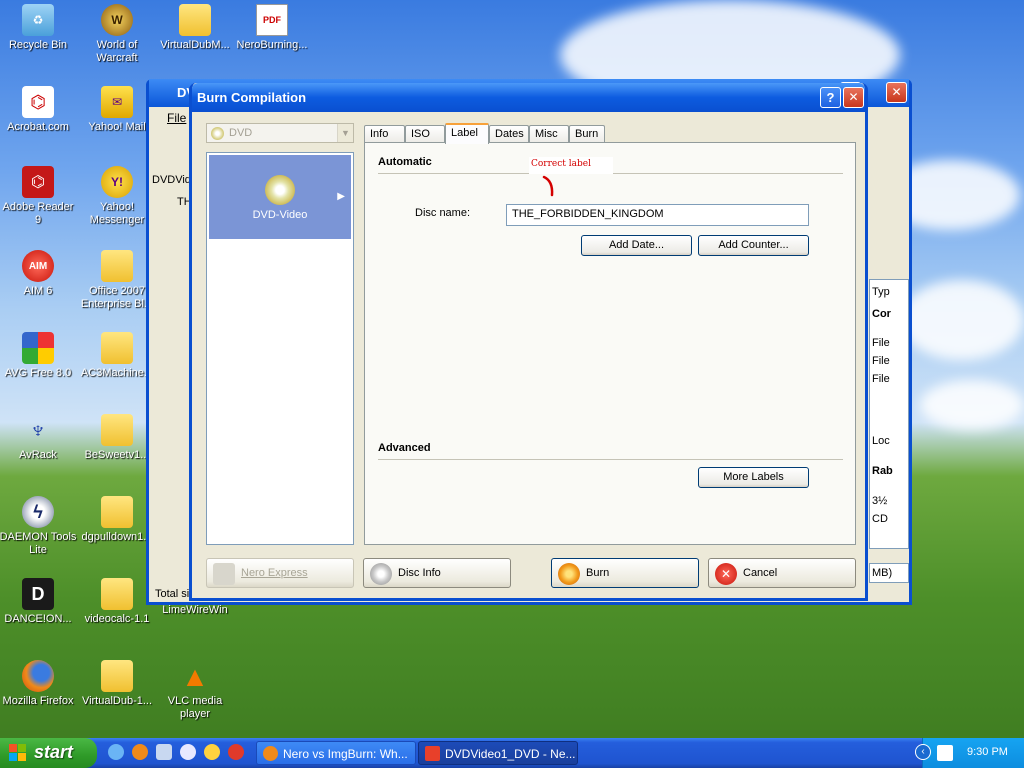 The height and width of the screenshot is (768, 1024). What do you see at coordinates (176, 118) in the screenshot?
I see `menu-file: File` at bounding box center [176, 118].